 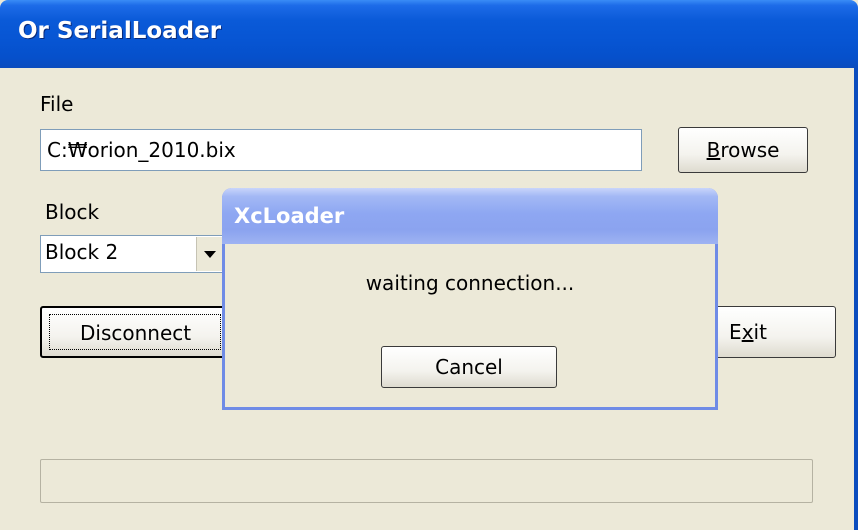 I want to click on file-label: File, so click(x=57, y=104).